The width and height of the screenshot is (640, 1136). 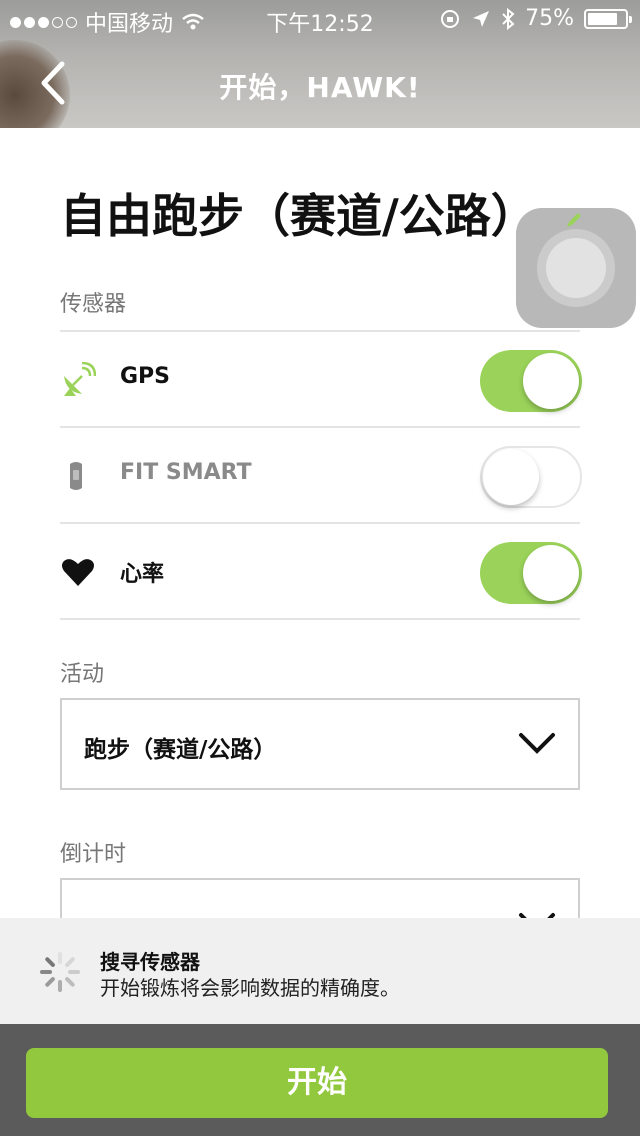 I want to click on satellite-dish-icon, so click(x=80, y=379).